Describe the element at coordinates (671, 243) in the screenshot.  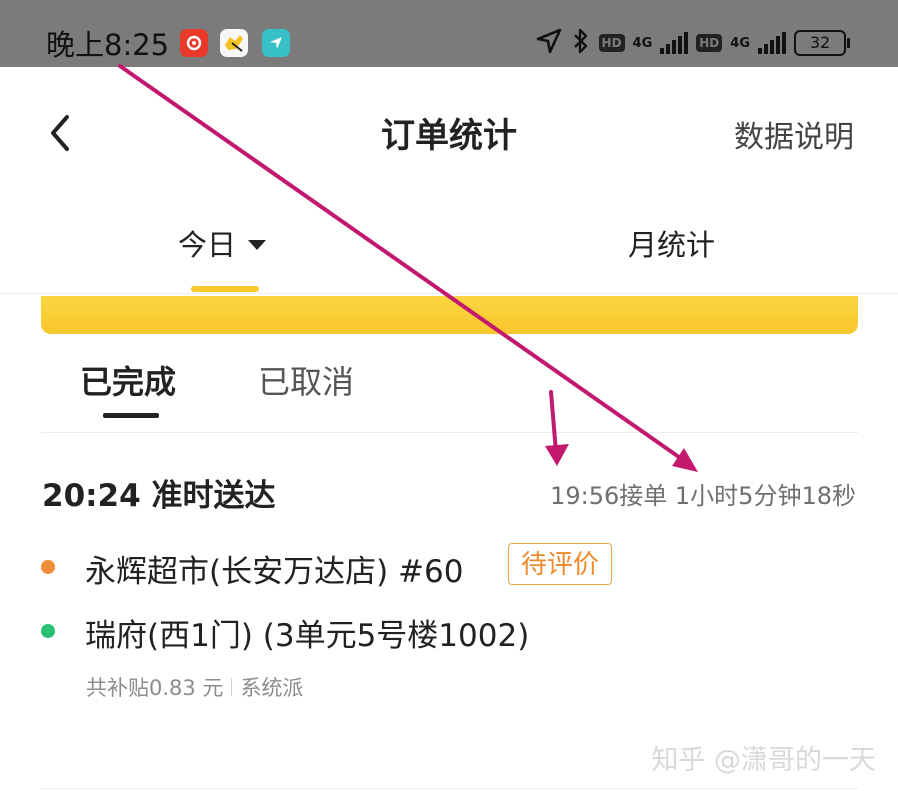
I see `tab-month-stats: 月统计` at that location.